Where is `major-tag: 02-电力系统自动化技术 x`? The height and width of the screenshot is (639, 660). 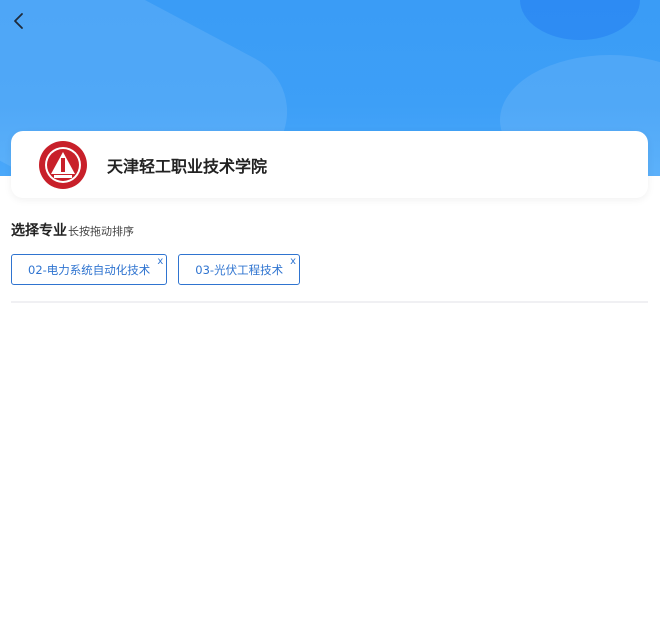 major-tag: 02-电力系统自动化技术 x is located at coordinates (89, 269).